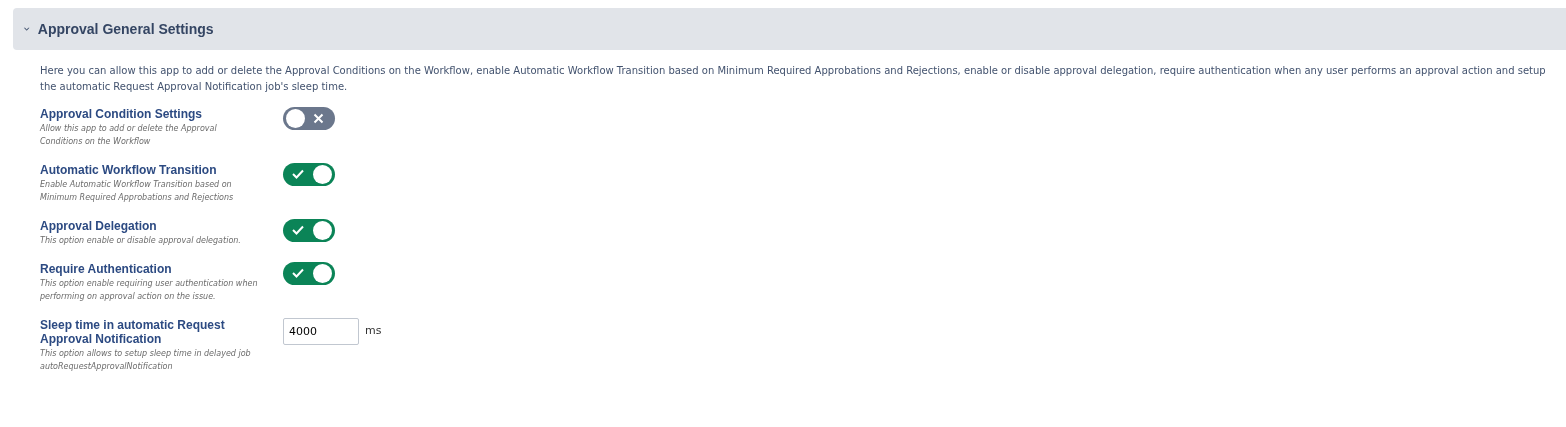 The image size is (1566, 427). I want to click on setting-label: Require Authentication, so click(106, 269).